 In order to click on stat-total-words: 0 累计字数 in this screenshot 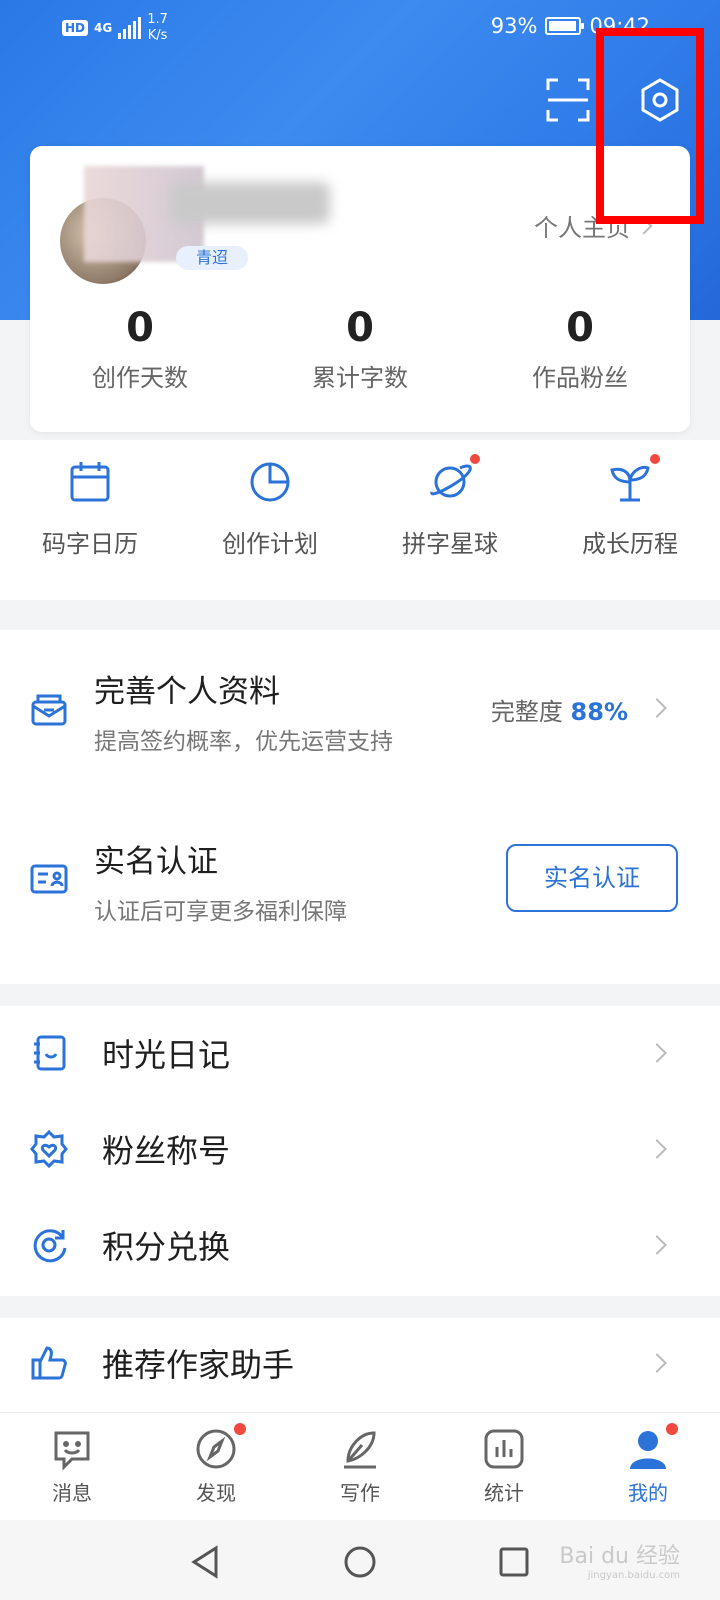, I will do `click(360, 352)`.